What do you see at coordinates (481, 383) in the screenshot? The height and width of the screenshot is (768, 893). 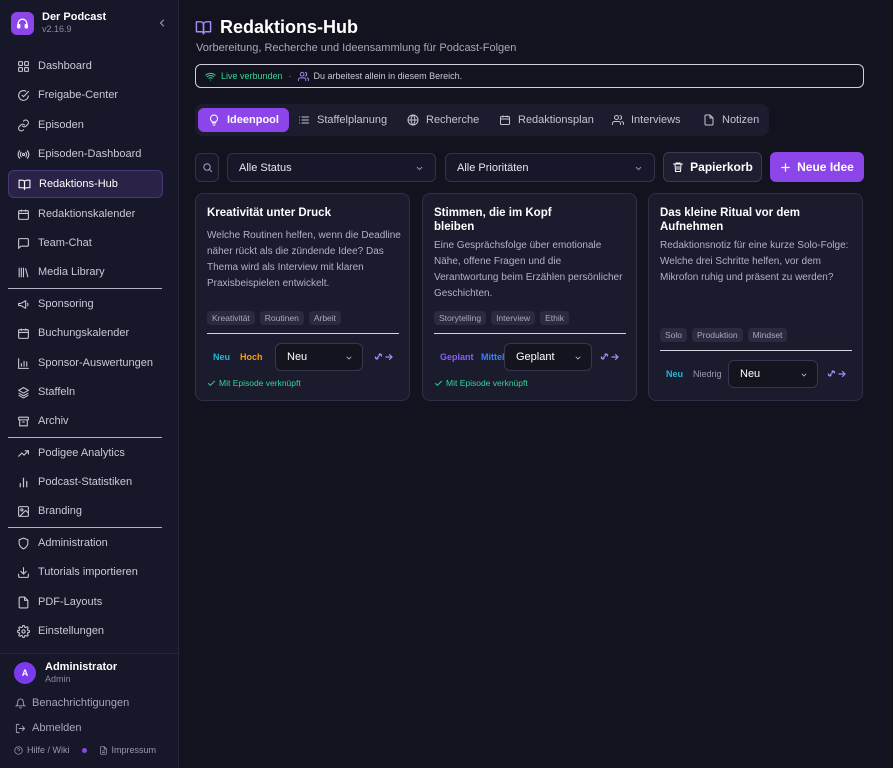 I see `episode-linked-status: Mit Episode verknüpft` at bounding box center [481, 383].